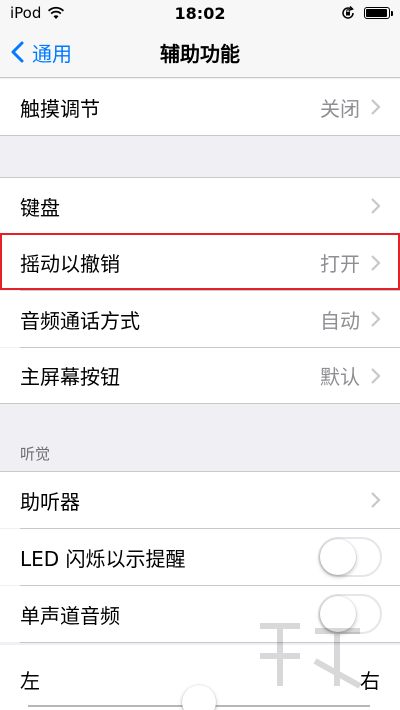 The width and height of the screenshot is (400, 710). What do you see at coordinates (370, 681) in the screenshot?
I see `slider-right-label: 右` at bounding box center [370, 681].